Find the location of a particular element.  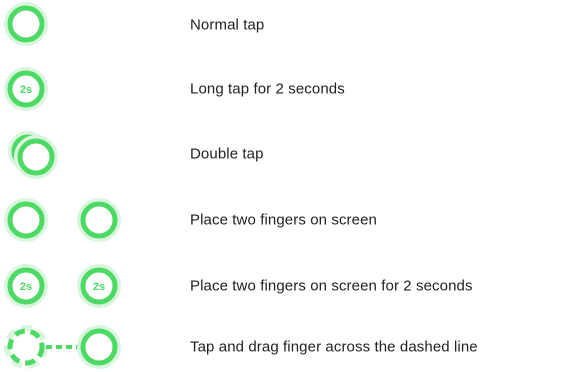

gesture-row-two-finger-tap: Place two fingers on screen is located at coordinates (289, 220).